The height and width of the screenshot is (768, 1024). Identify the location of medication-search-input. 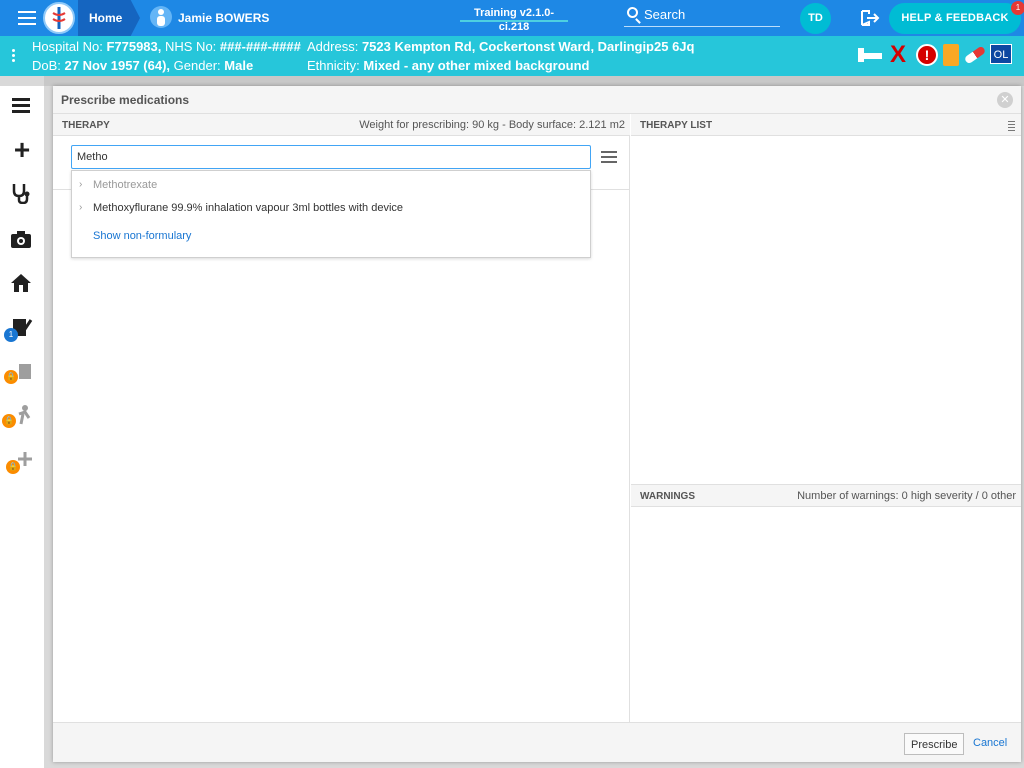
(331, 157).